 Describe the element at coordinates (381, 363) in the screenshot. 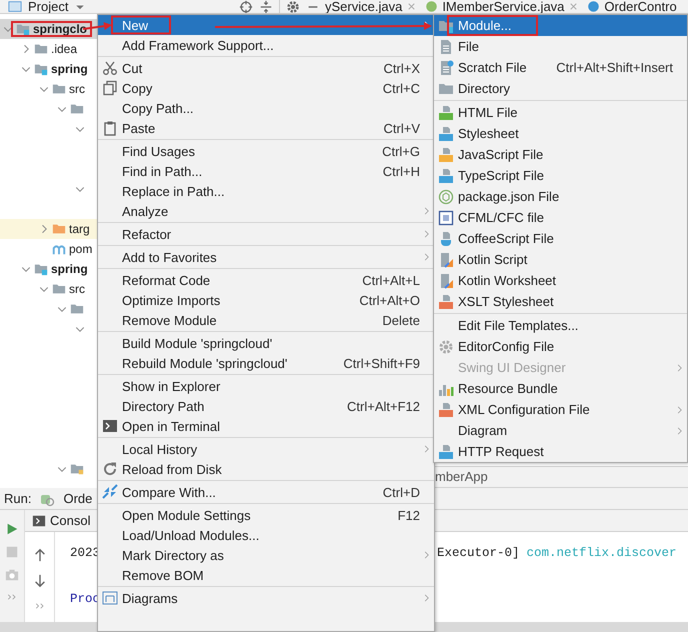

I see `shortcut-label: Ctrl+Shift+F9` at that location.